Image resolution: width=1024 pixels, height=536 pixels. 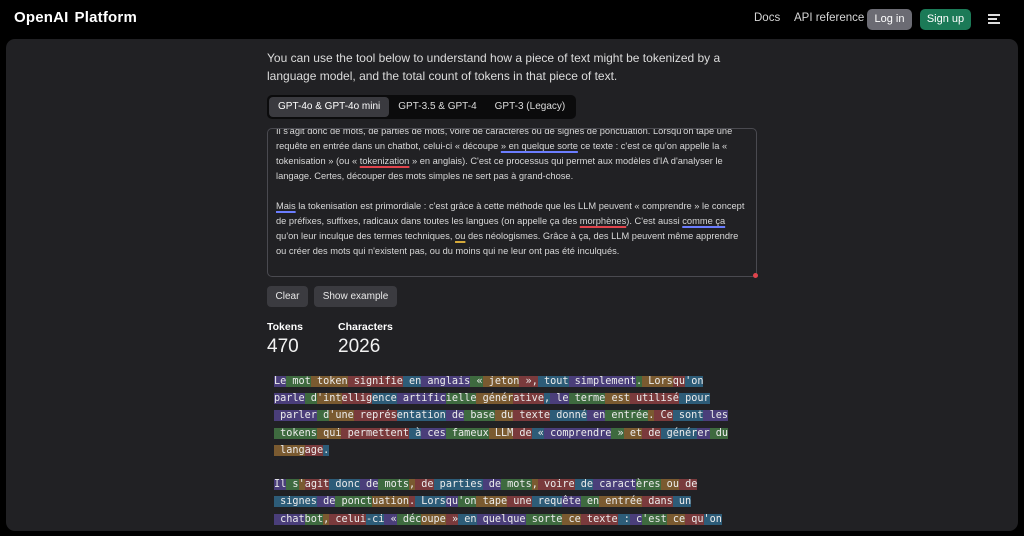 I want to click on token: et, so click(x=633, y=433).